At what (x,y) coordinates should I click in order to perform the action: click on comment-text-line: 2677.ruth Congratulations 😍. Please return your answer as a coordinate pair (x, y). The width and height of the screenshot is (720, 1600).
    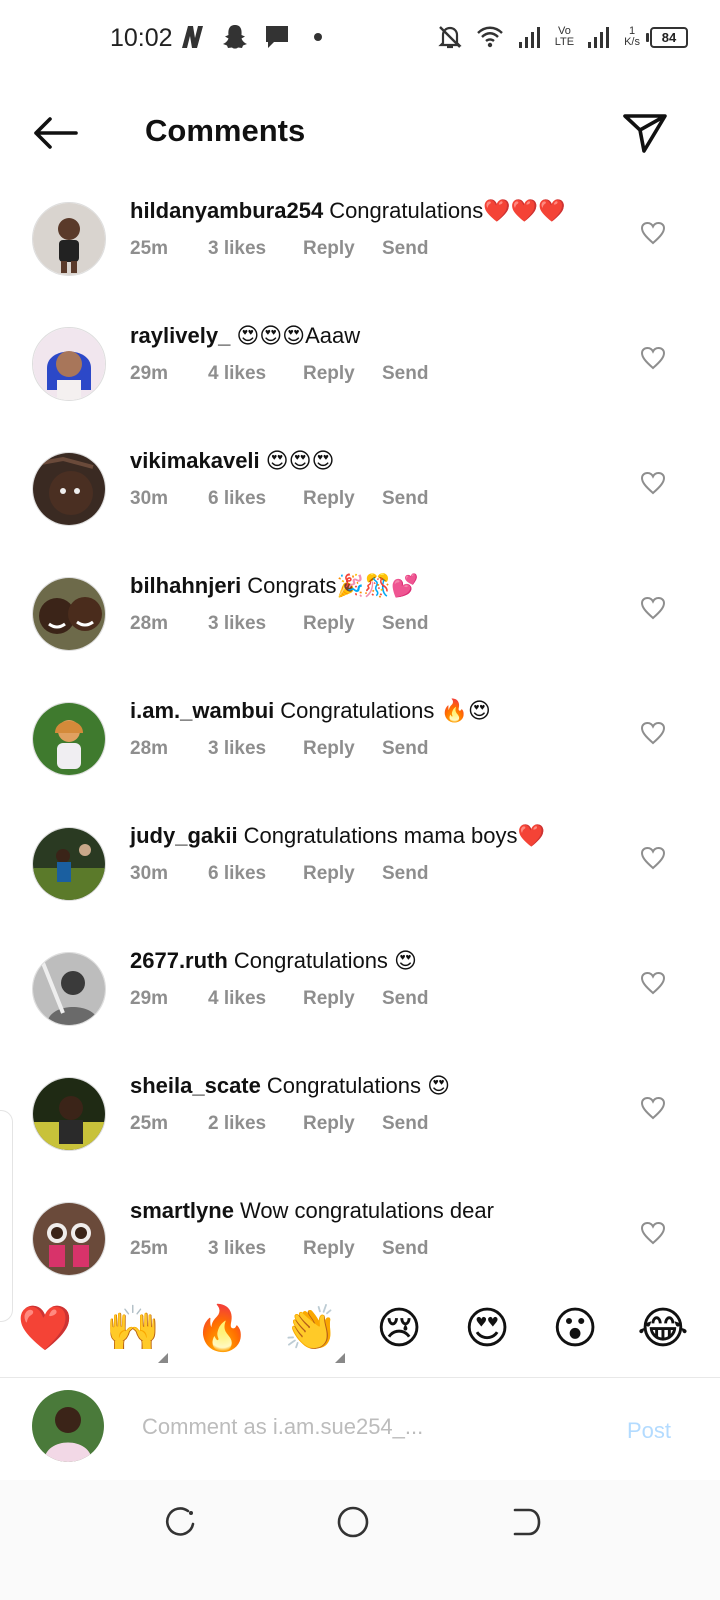
    Looking at the image, I should click on (273, 961).